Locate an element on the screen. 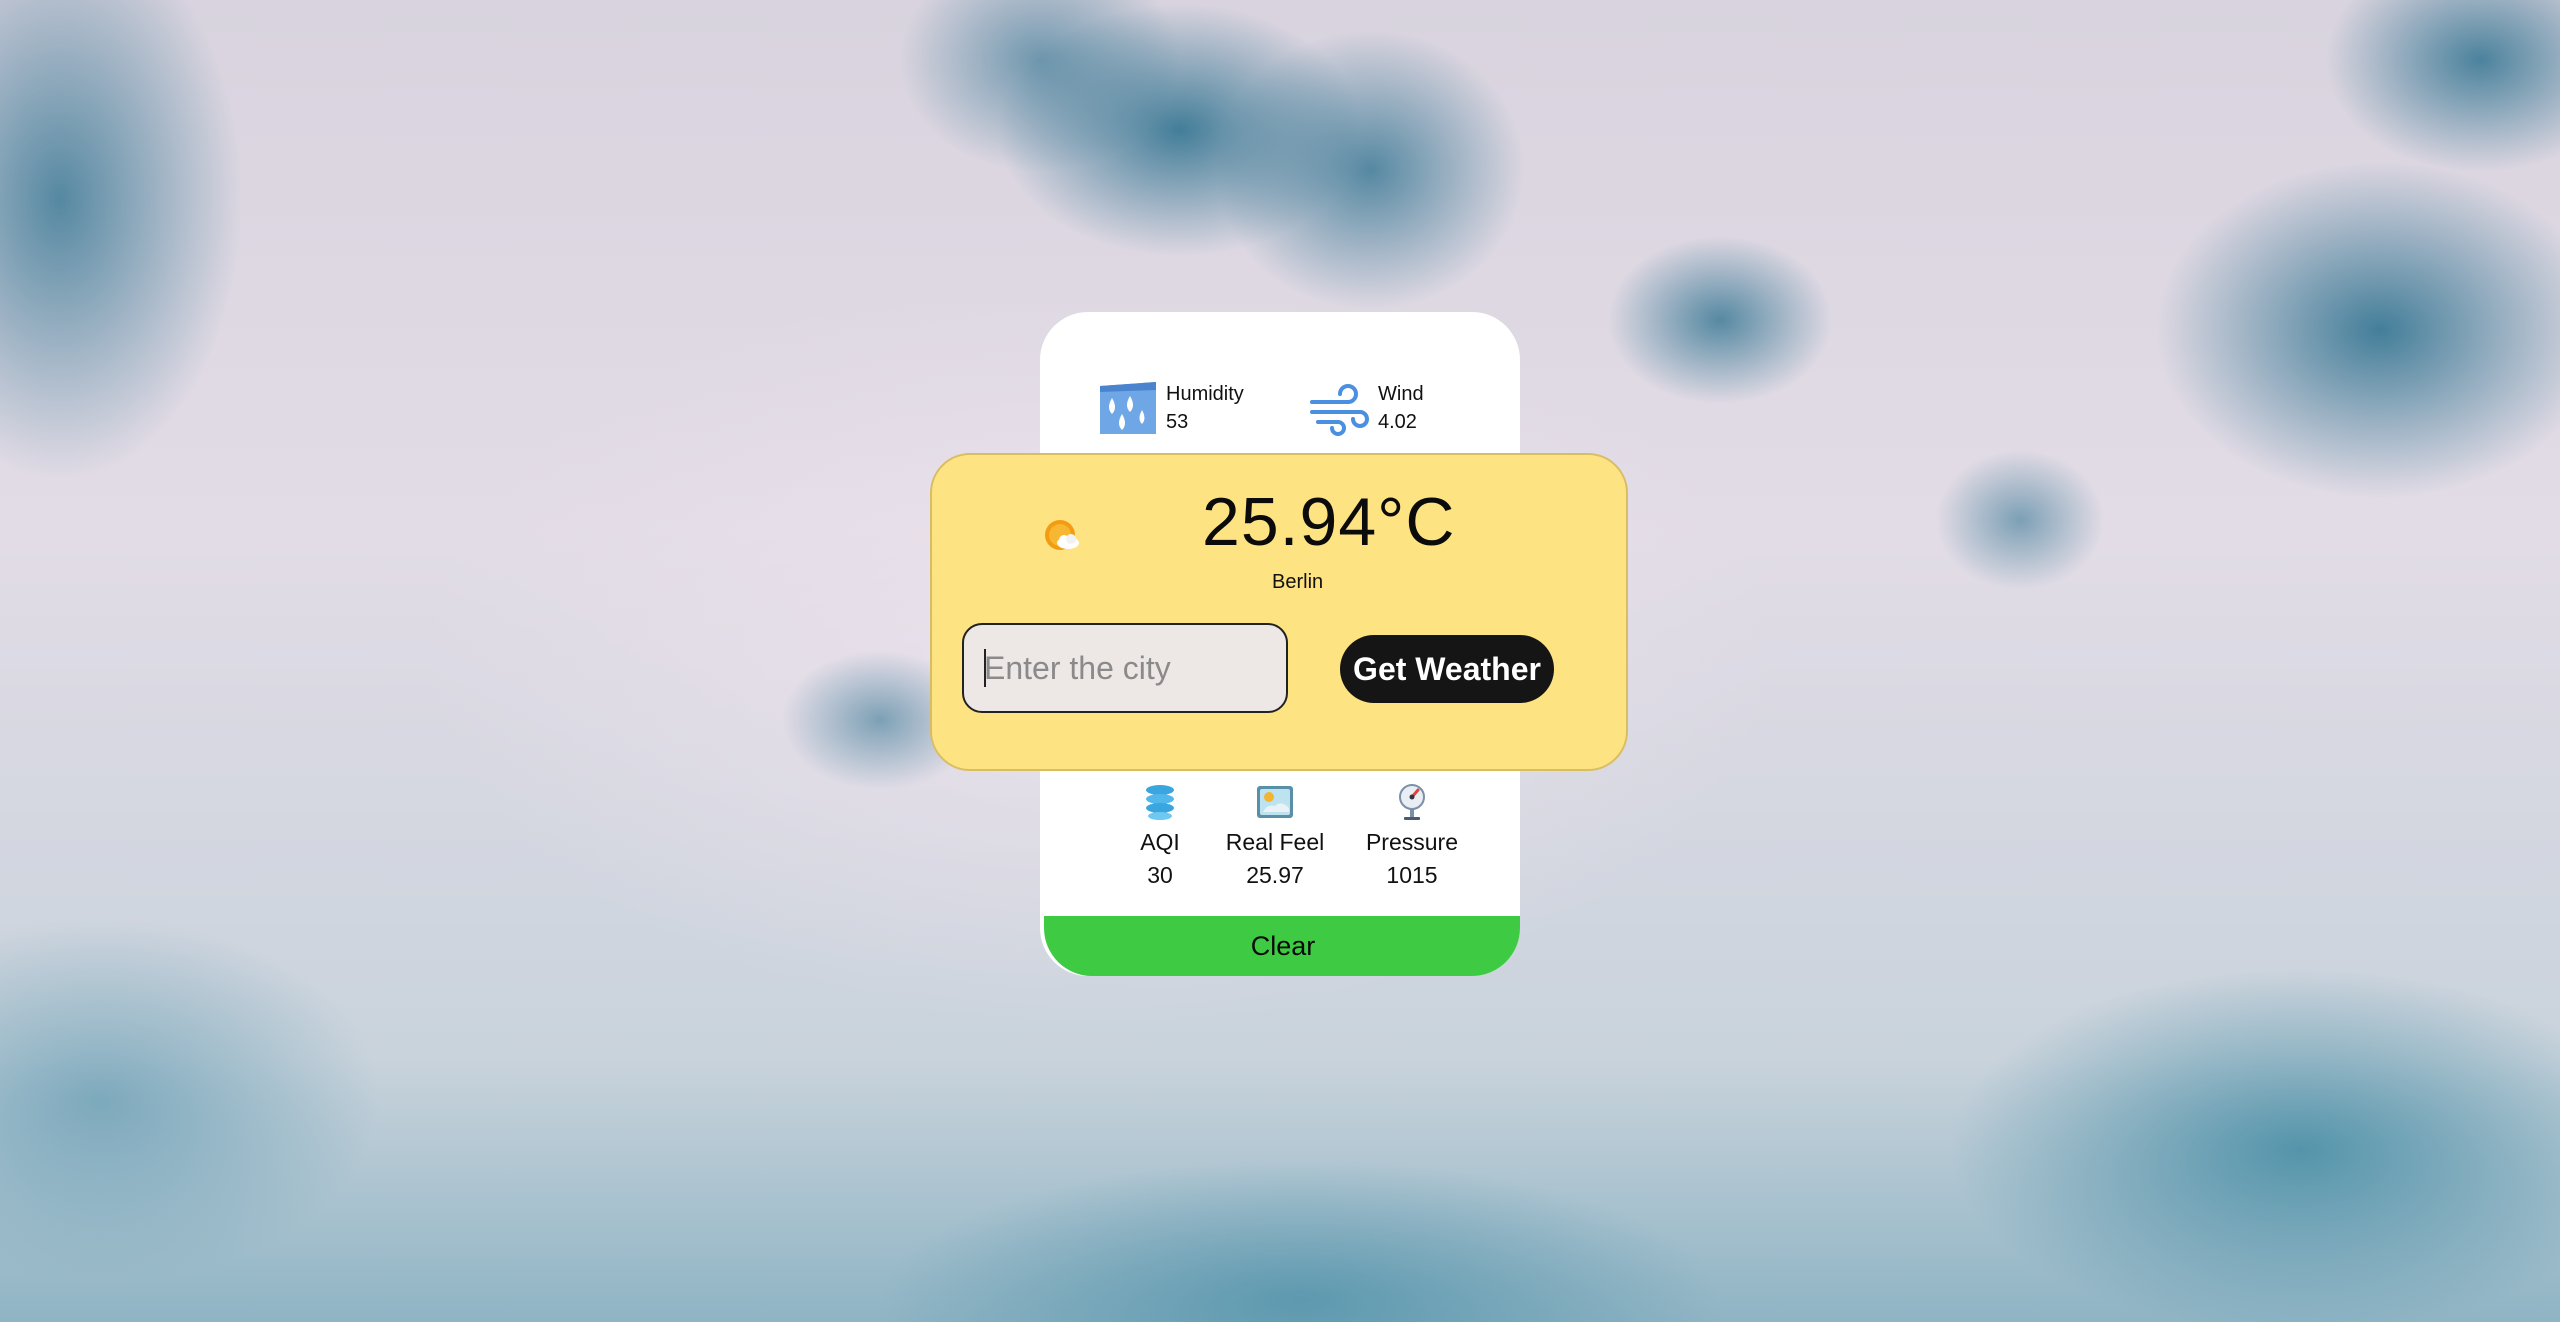 This screenshot has height=1322, width=2560. city-name: Berlin is located at coordinates (1298, 582).